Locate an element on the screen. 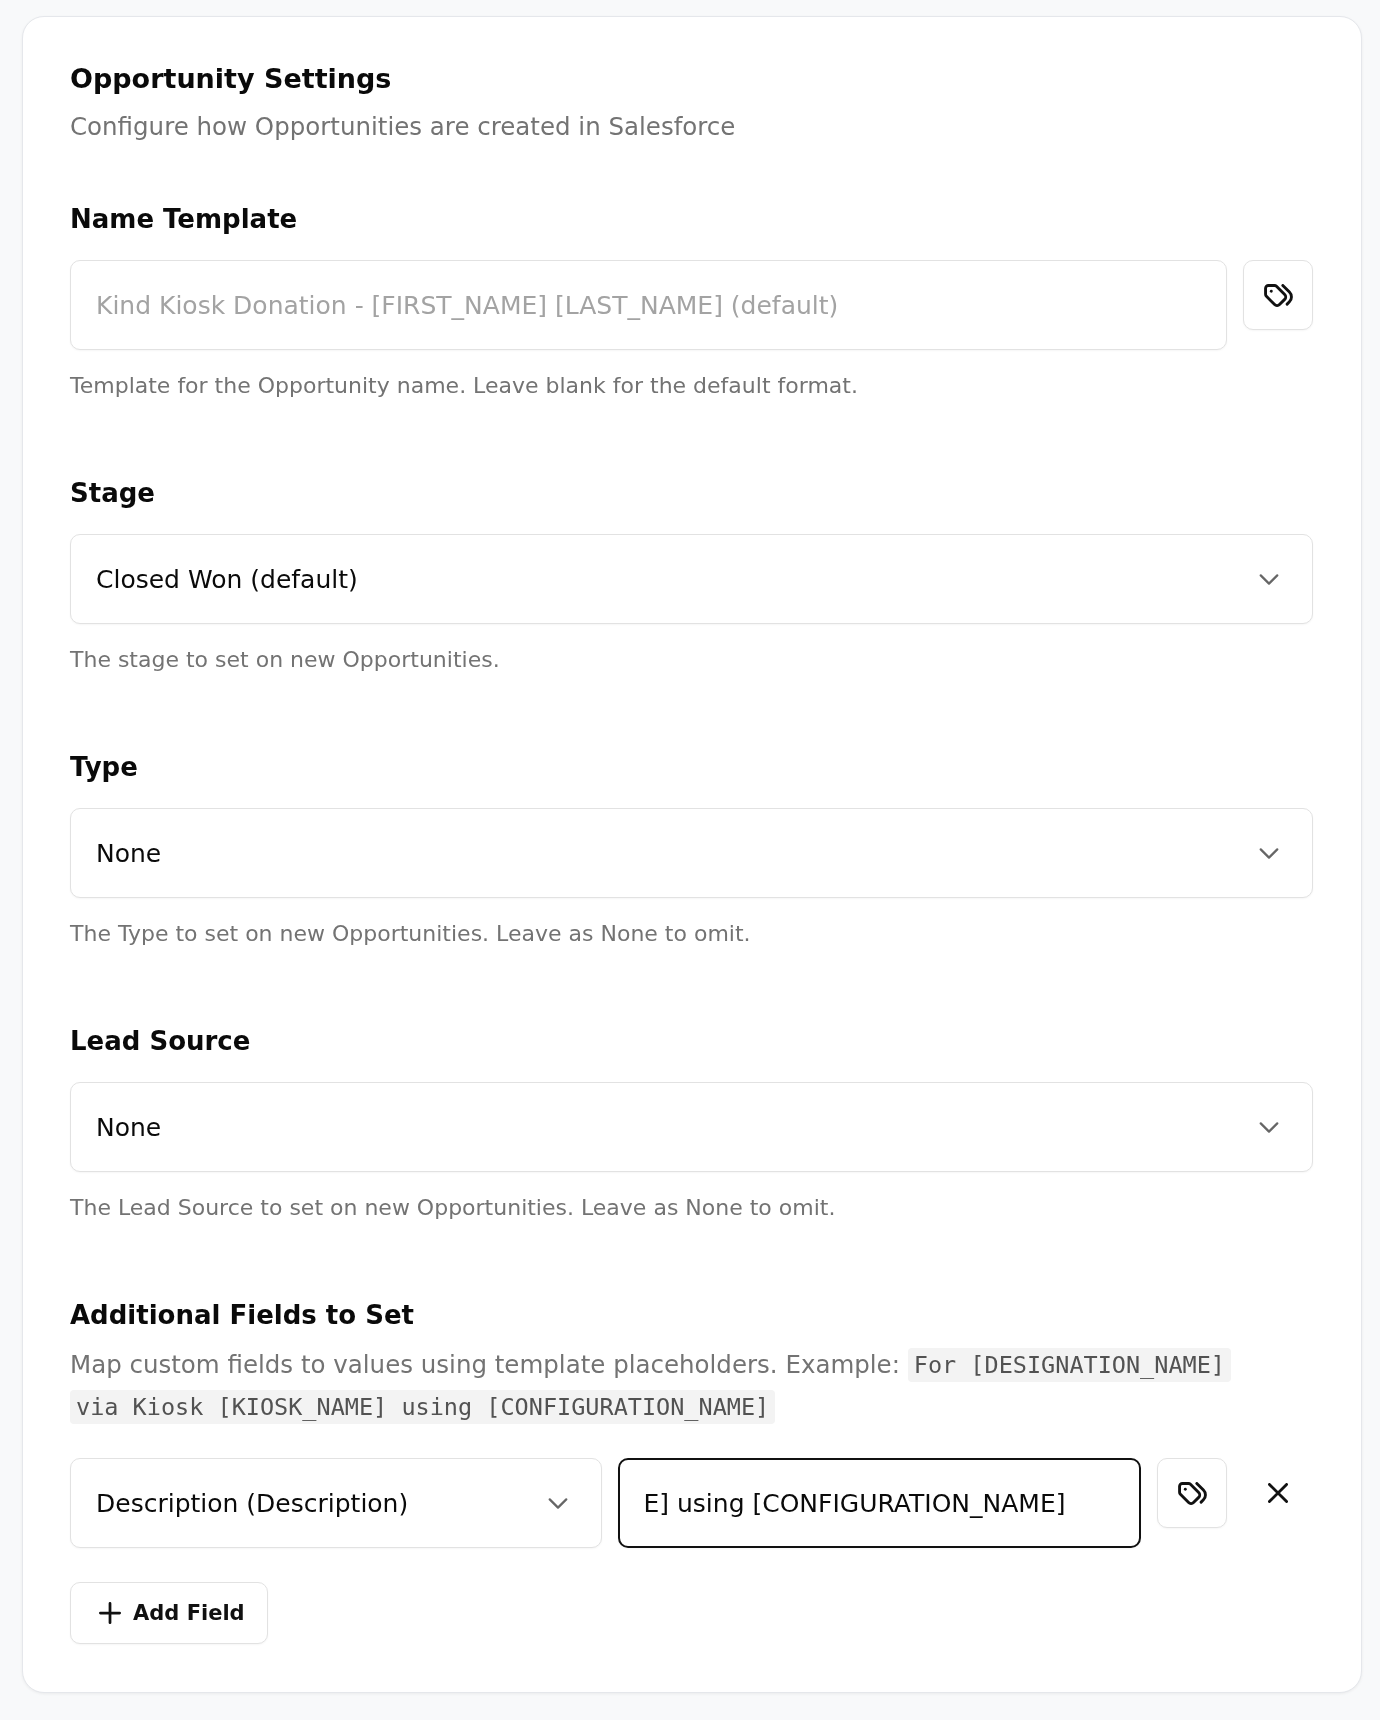 This screenshot has width=1380, height=1720. dropdown-select: Closed Won (default) is located at coordinates (691, 579).